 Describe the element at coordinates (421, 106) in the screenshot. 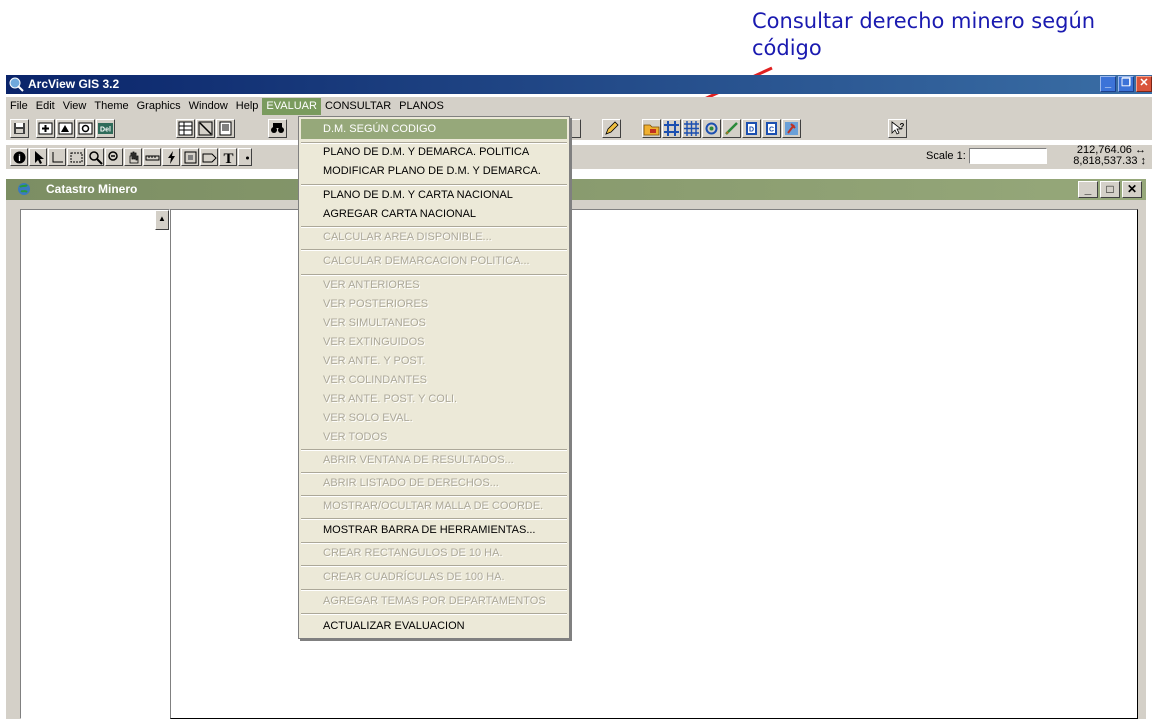

I see `menu-planos: PLANOS` at that location.